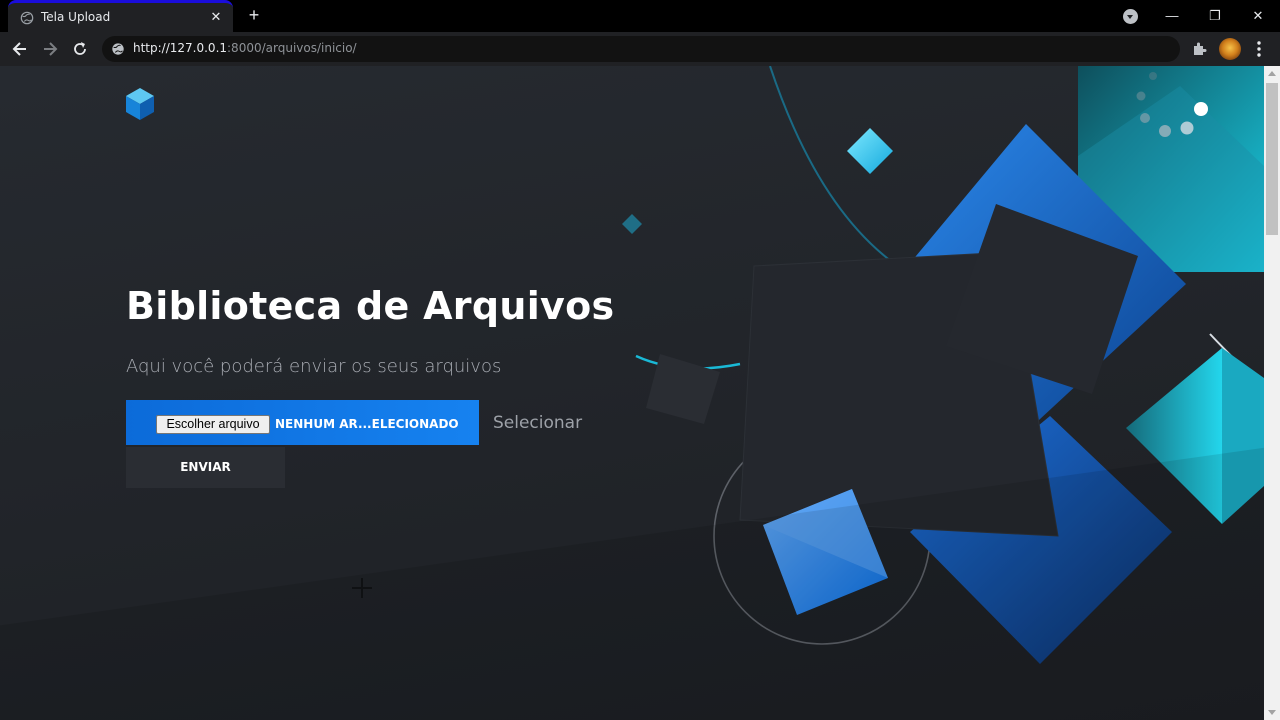  What do you see at coordinates (20, 49) in the screenshot?
I see `back-arrow-icon` at bounding box center [20, 49].